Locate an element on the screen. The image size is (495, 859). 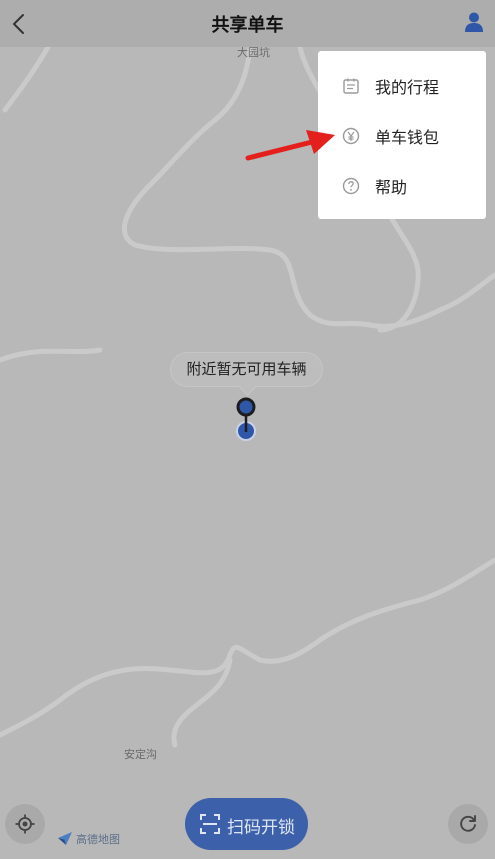
menu-item-trips: 我的行程 is located at coordinates (402, 86).